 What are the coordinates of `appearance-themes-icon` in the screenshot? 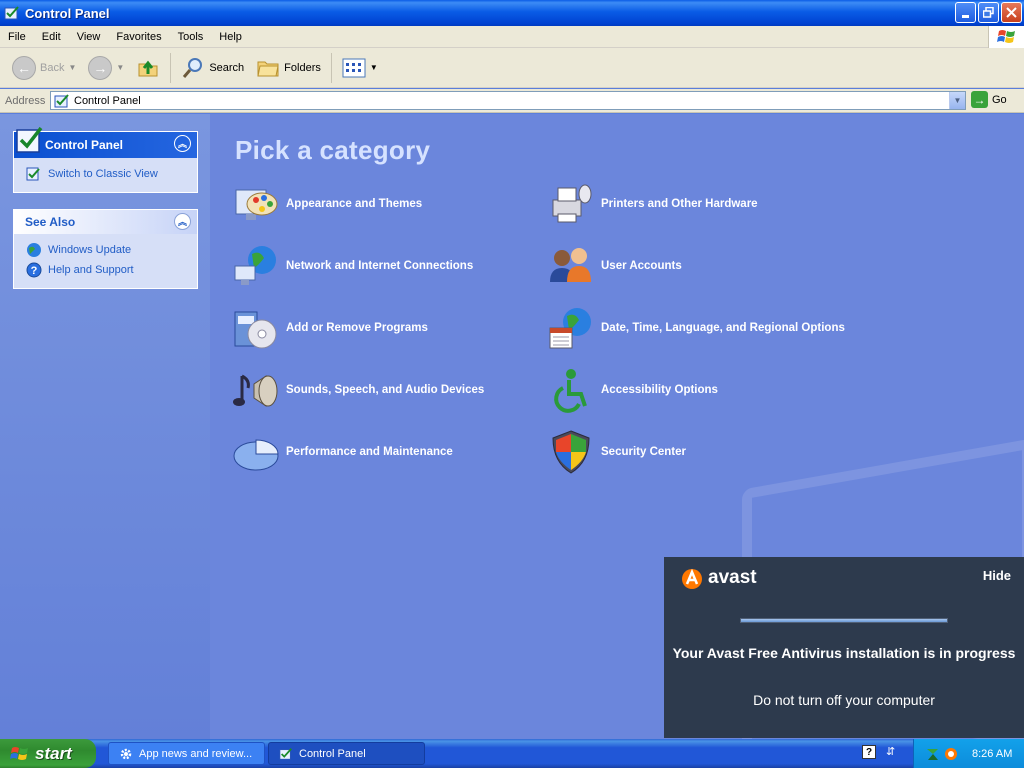 It's located at (256, 204).